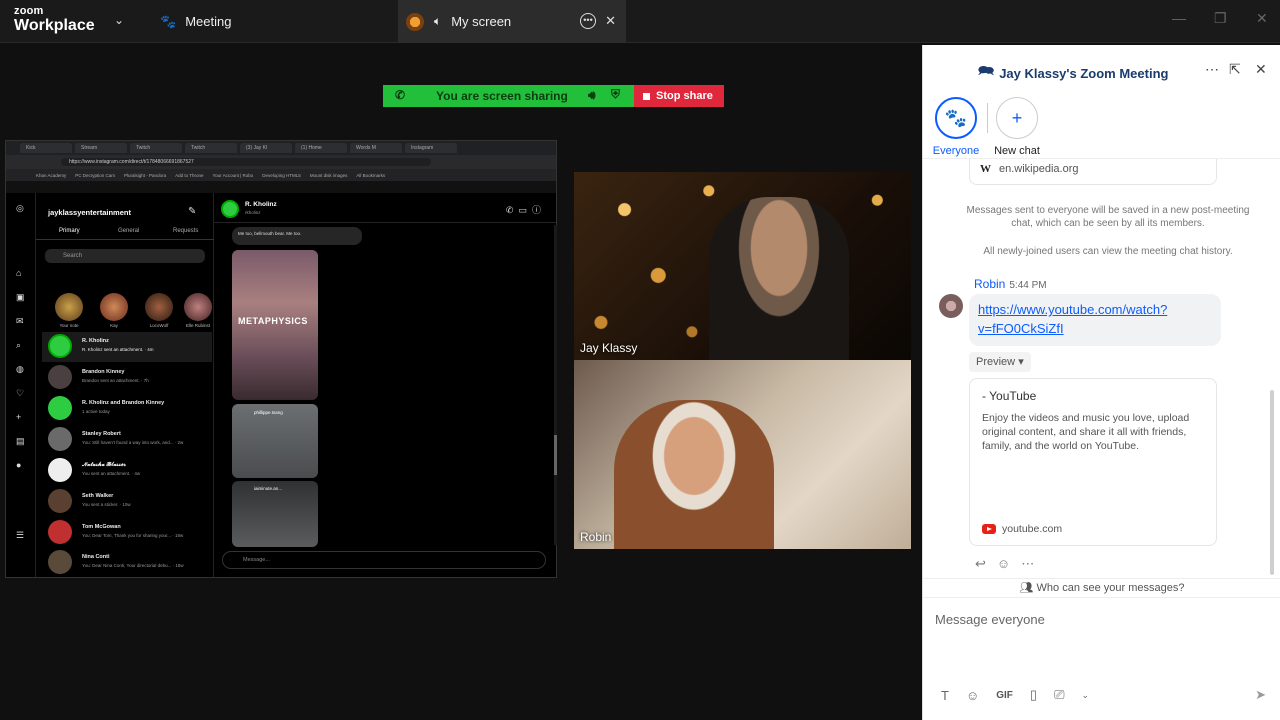  What do you see at coordinates (1004, 695) in the screenshot?
I see `gif-button: GIF` at bounding box center [1004, 695].